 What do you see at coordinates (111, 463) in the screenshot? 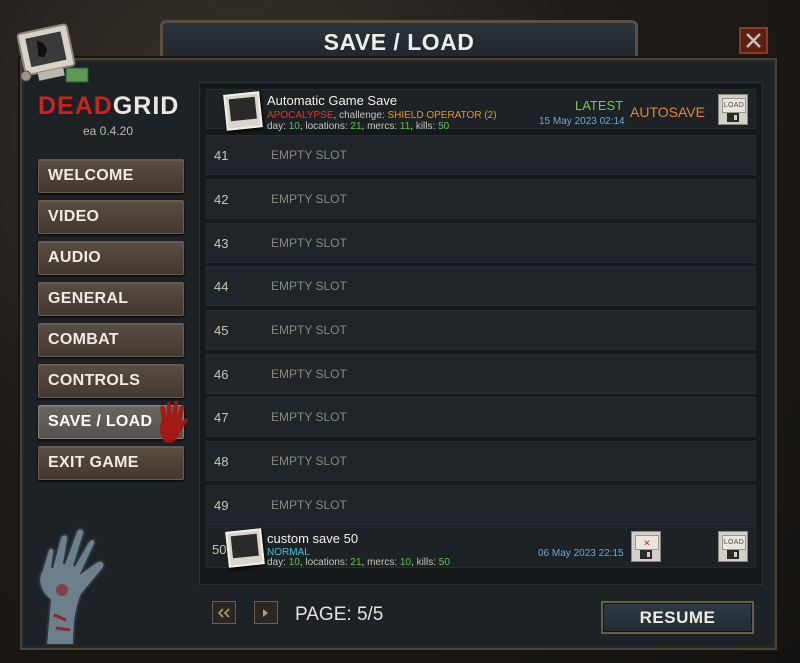
I see `menu-item-exit-game: EXIT GAME` at bounding box center [111, 463].